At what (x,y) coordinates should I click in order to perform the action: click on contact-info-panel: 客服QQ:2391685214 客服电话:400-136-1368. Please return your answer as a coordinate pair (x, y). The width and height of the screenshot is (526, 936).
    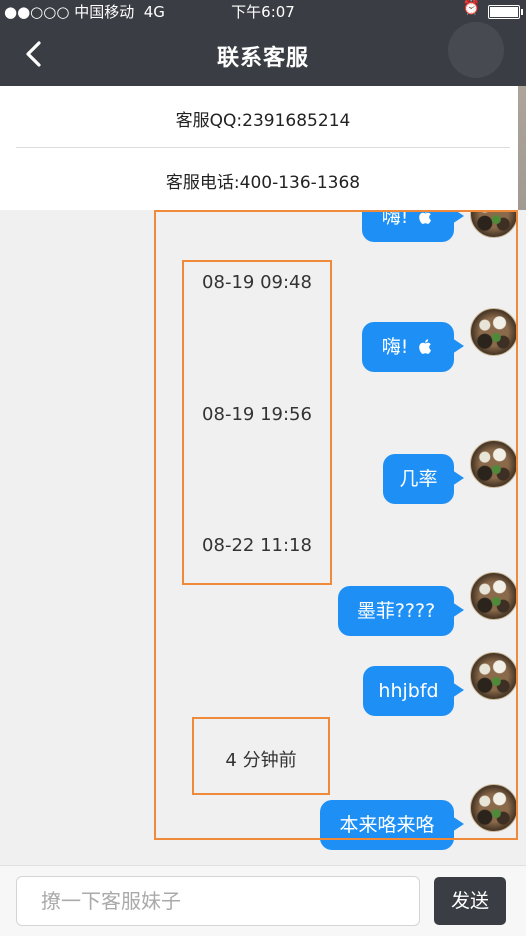
    Looking at the image, I should click on (263, 148).